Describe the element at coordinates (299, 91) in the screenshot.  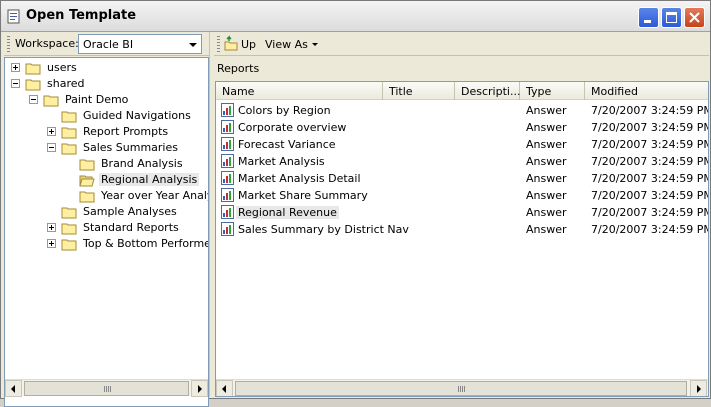
I see `column-header-name: Name` at that location.